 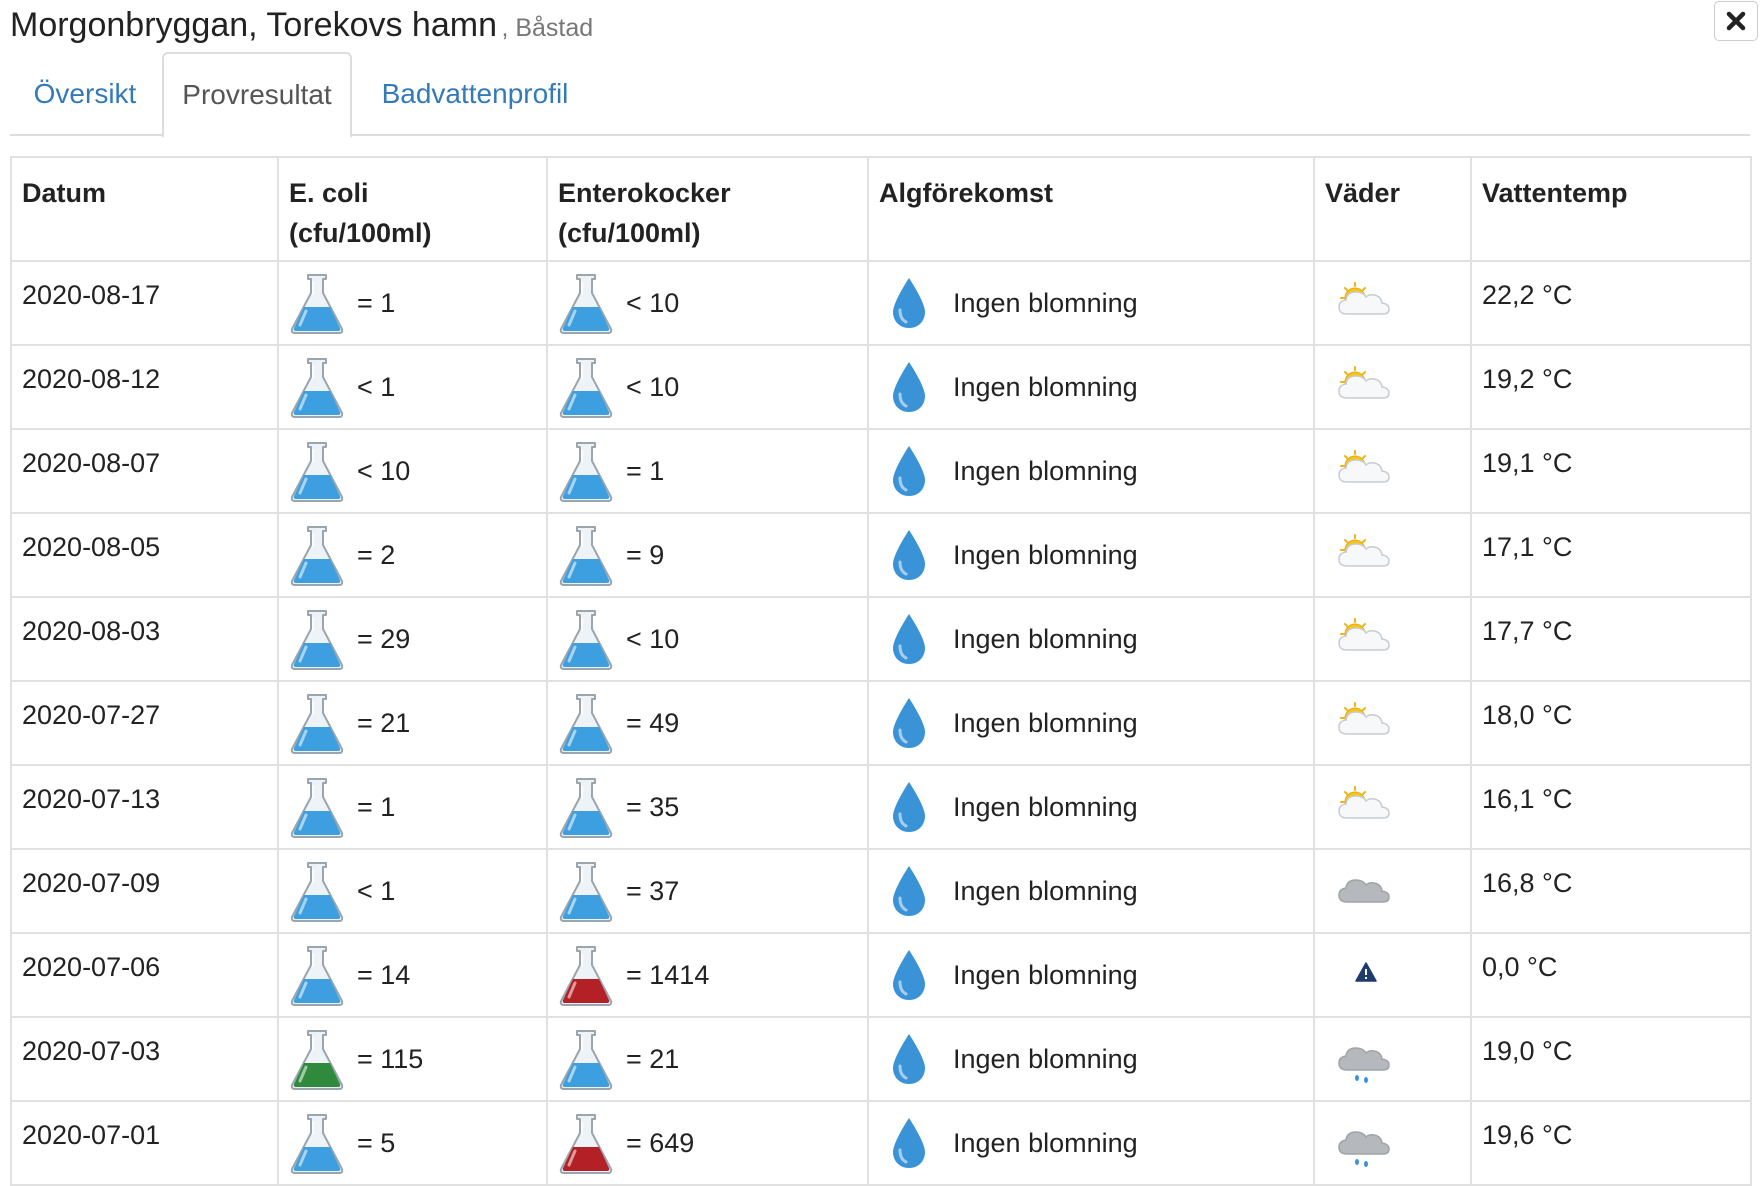 What do you see at coordinates (384, 638) in the screenshot?
I see `ecoli-value: = 29` at bounding box center [384, 638].